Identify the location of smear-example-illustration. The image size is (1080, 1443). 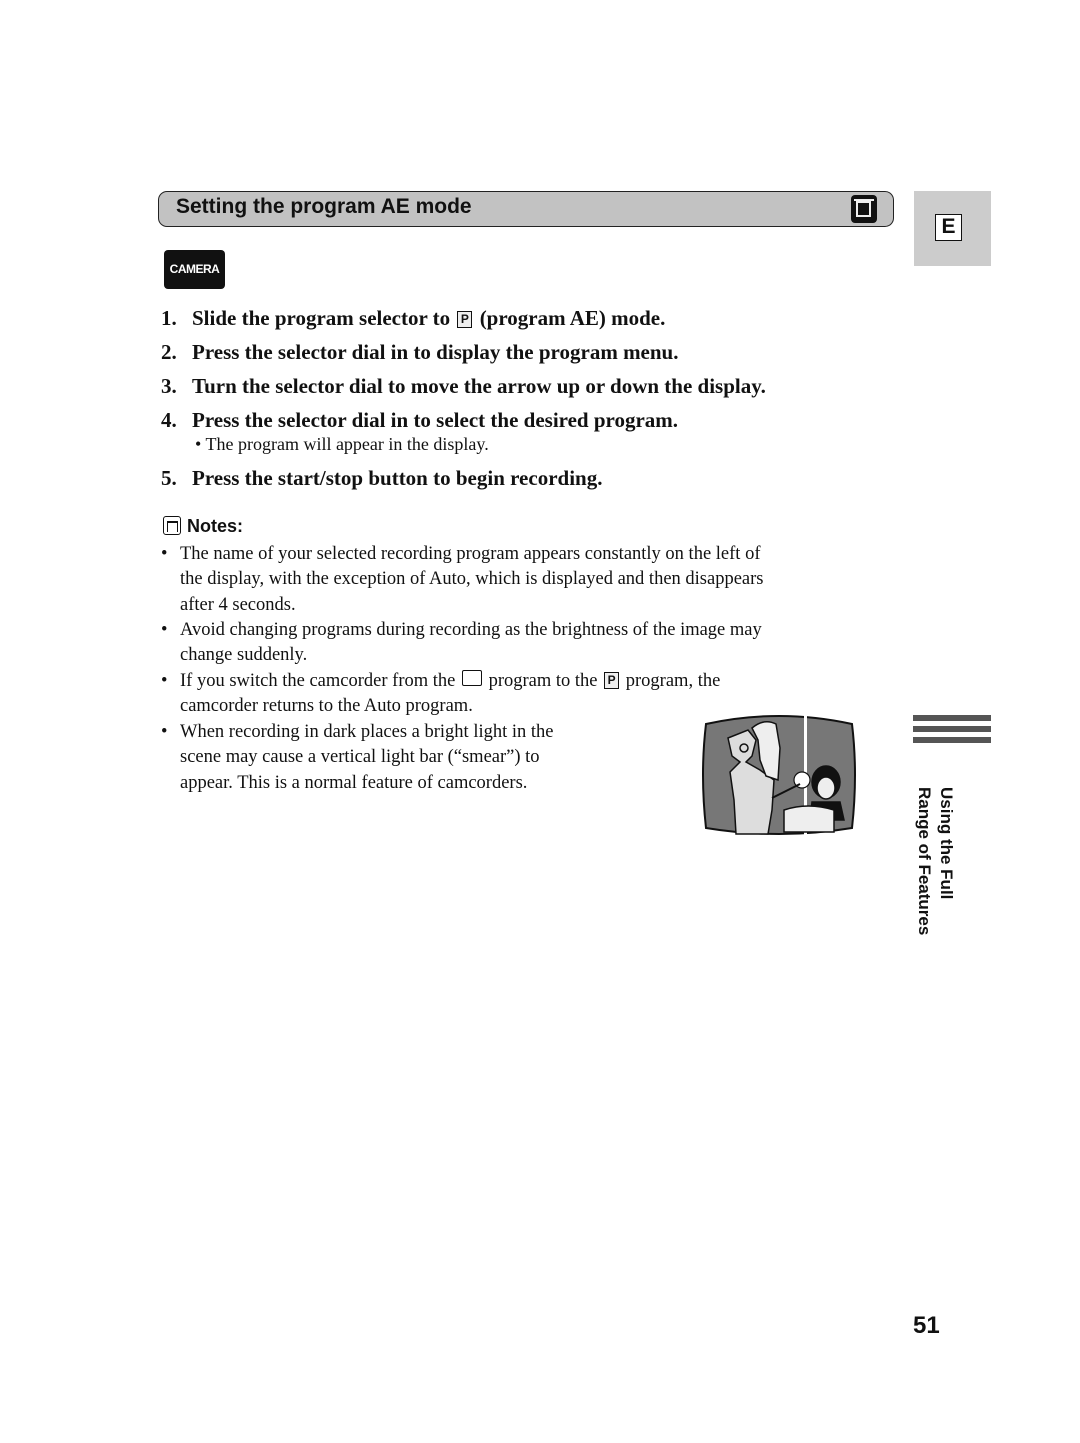
(779, 774).